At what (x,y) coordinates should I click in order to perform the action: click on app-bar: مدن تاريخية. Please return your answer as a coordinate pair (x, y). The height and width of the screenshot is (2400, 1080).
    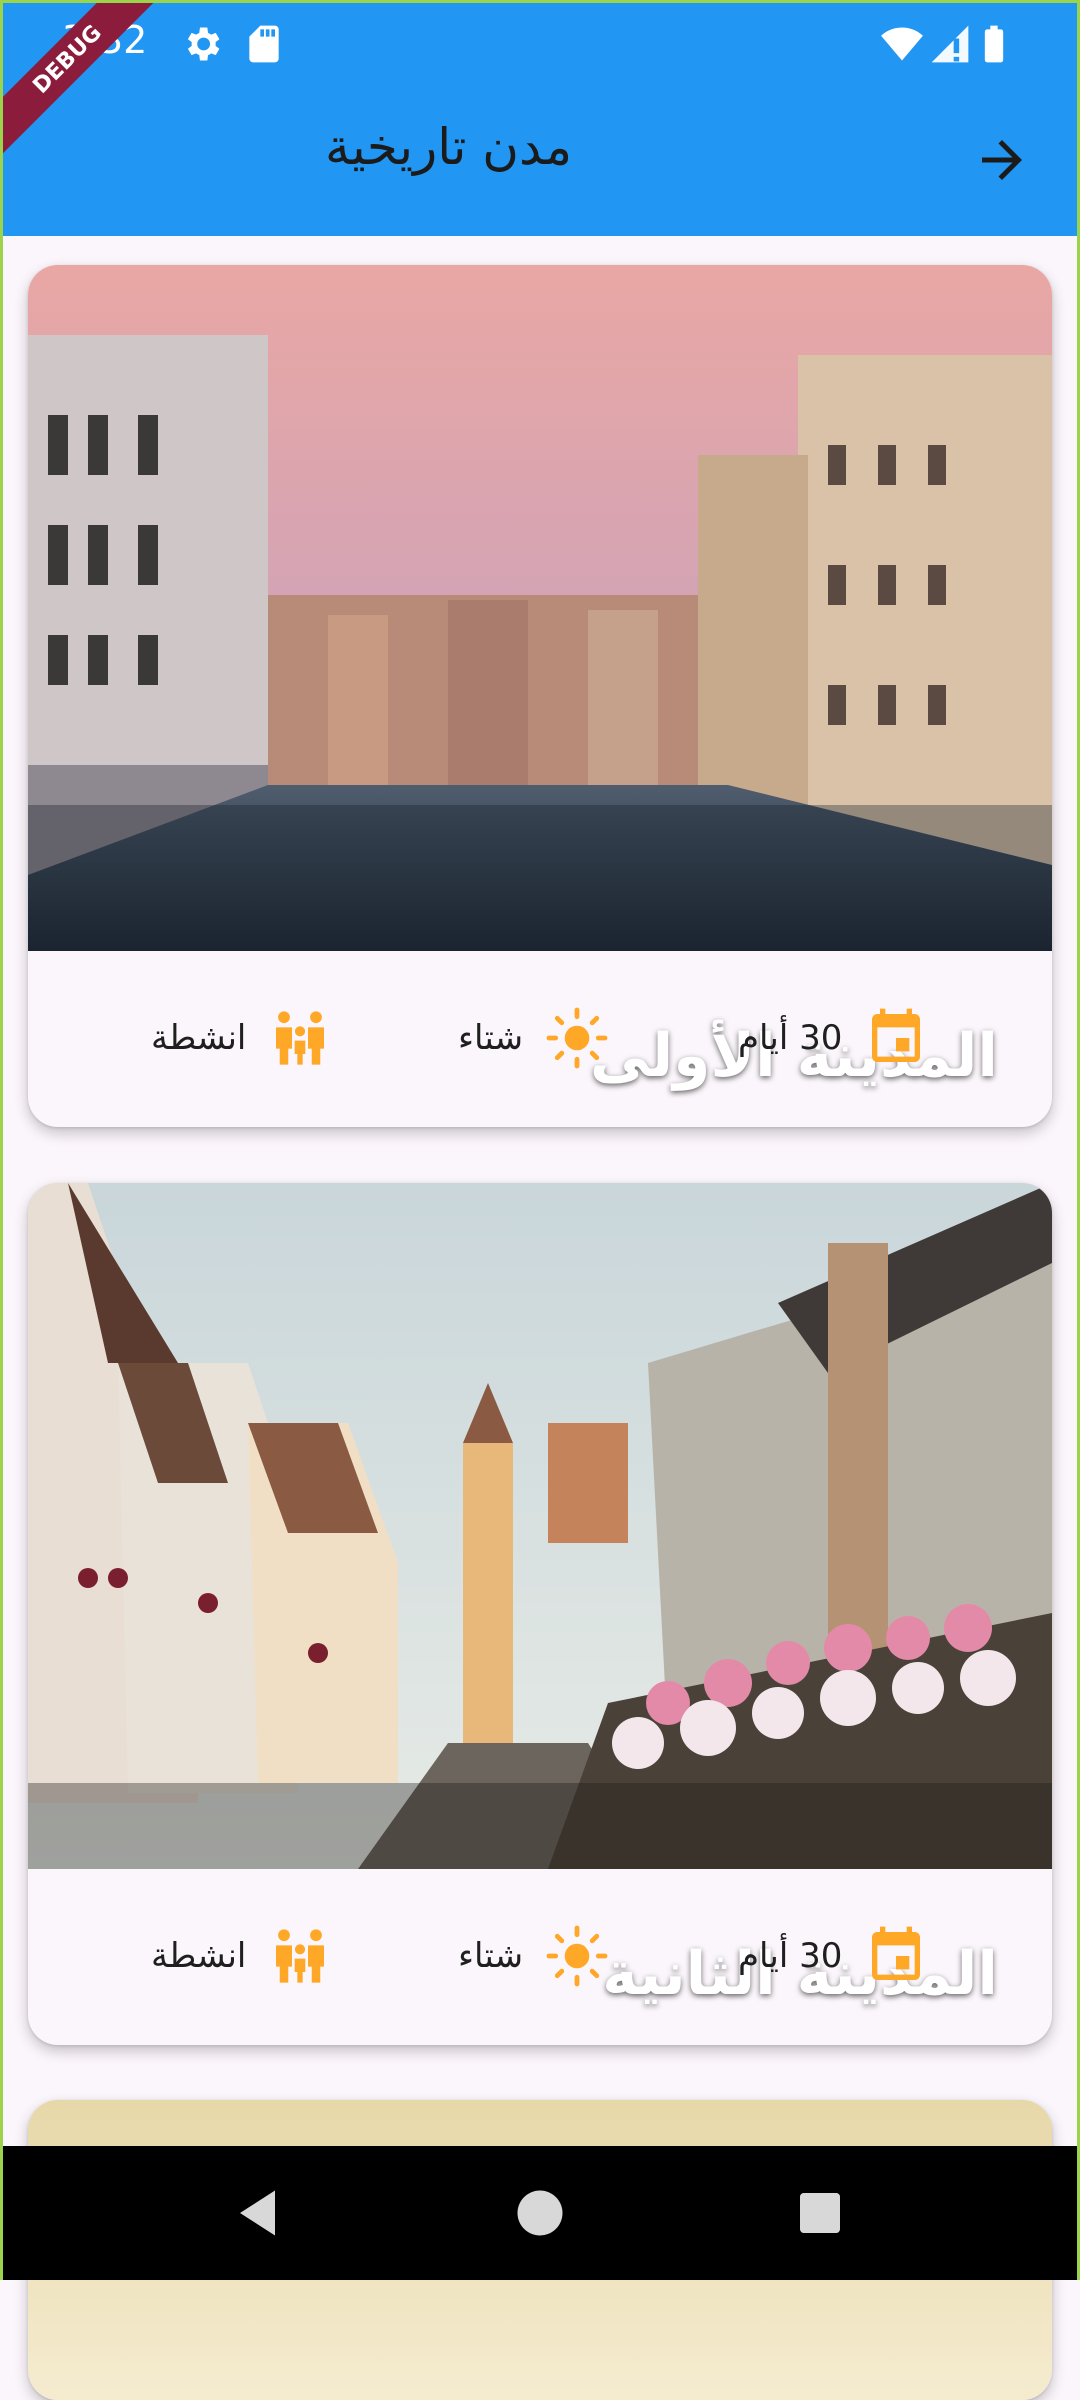
    Looking at the image, I should click on (540, 162).